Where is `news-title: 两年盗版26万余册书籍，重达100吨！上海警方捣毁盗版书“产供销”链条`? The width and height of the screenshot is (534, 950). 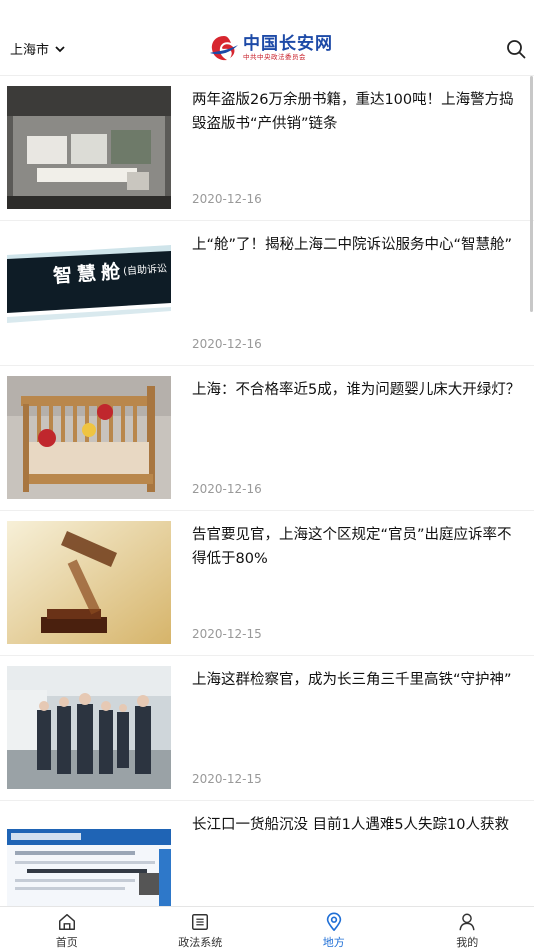 news-title: 两年盗版26万余册书籍，重达100吨！上海警方捣毁盗版书“产供销”链条 is located at coordinates (359, 112).